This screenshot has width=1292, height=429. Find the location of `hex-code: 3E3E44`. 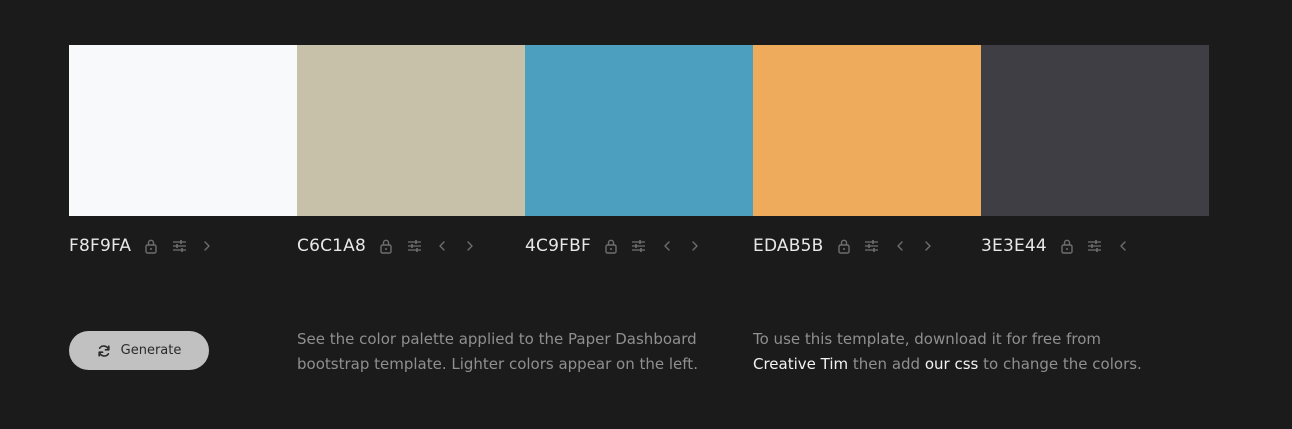

hex-code: 3E3E44 is located at coordinates (1014, 246).